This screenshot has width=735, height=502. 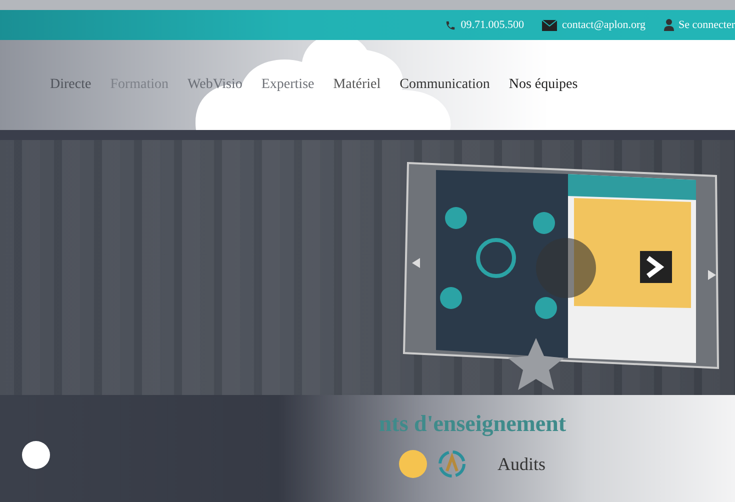 What do you see at coordinates (699, 25) in the screenshot?
I see `login-link: Se connecter` at bounding box center [699, 25].